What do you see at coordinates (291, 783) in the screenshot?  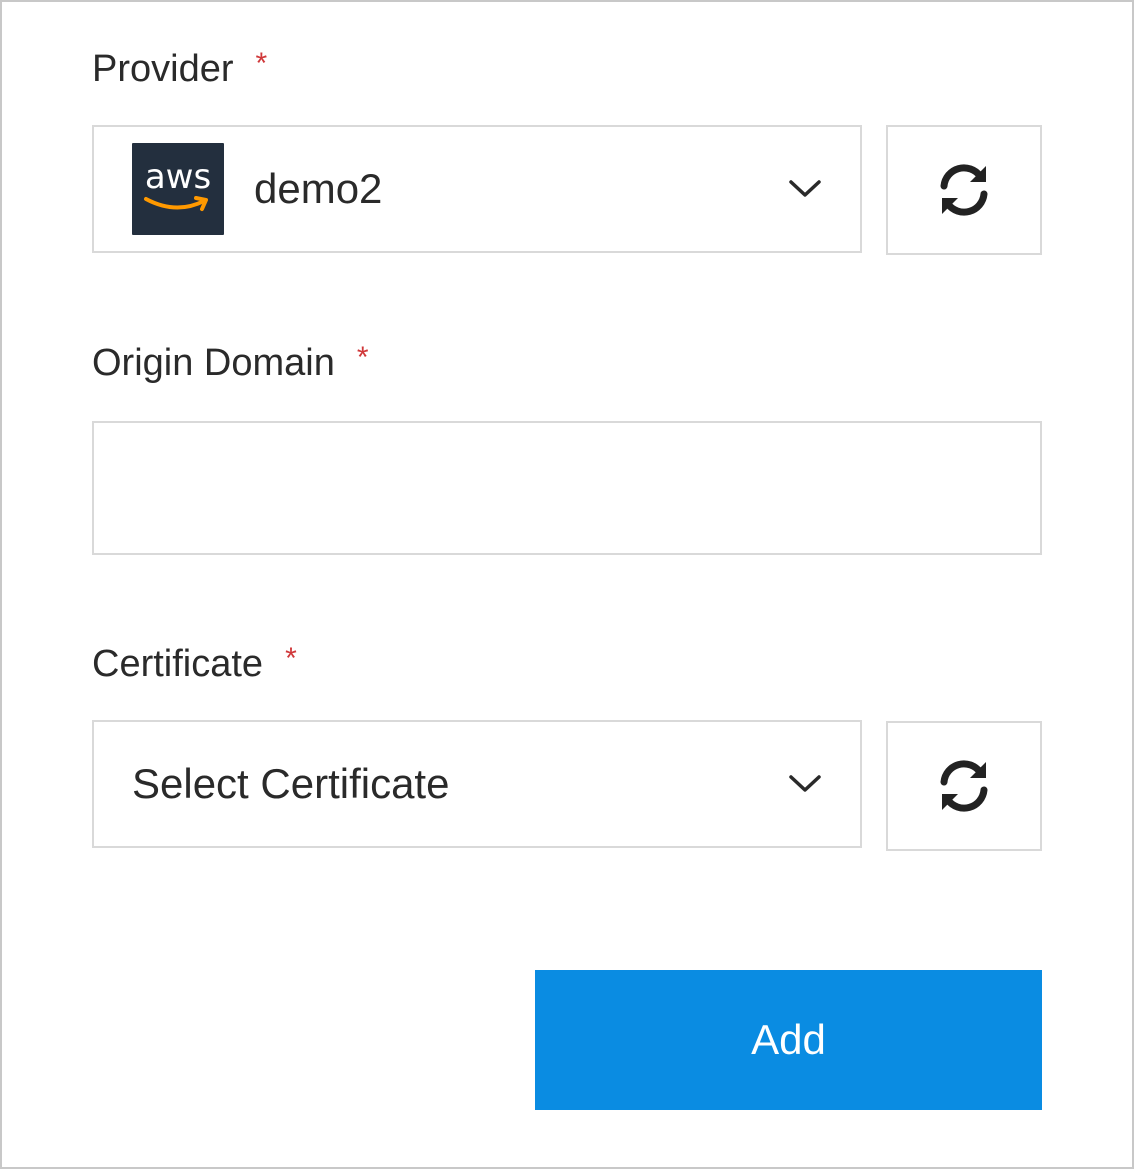 I see `certificate-selected-value: Select Certificate` at bounding box center [291, 783].